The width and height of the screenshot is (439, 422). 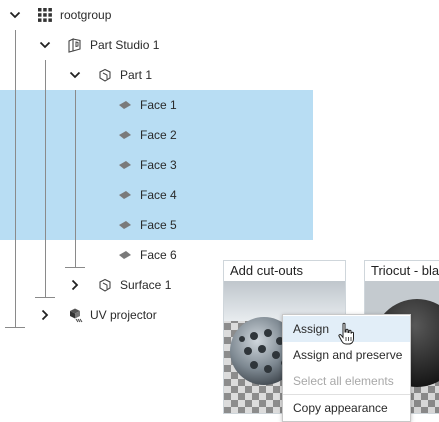 I want to click on grid-icon, so click(x=45, y=15).